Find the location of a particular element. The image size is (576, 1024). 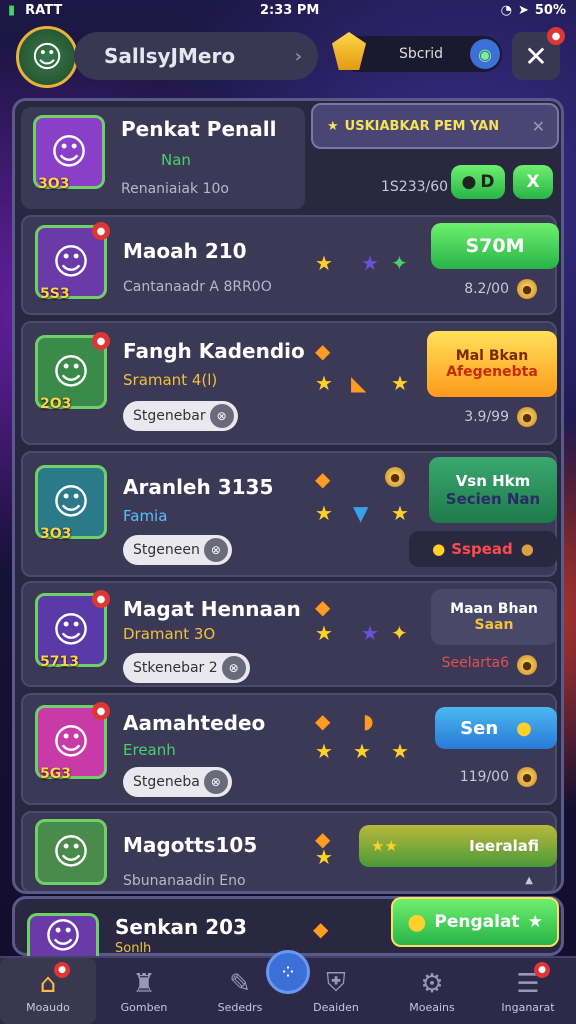

nav-gomben: ♜ Gomben is located at coordinates (144, 991).